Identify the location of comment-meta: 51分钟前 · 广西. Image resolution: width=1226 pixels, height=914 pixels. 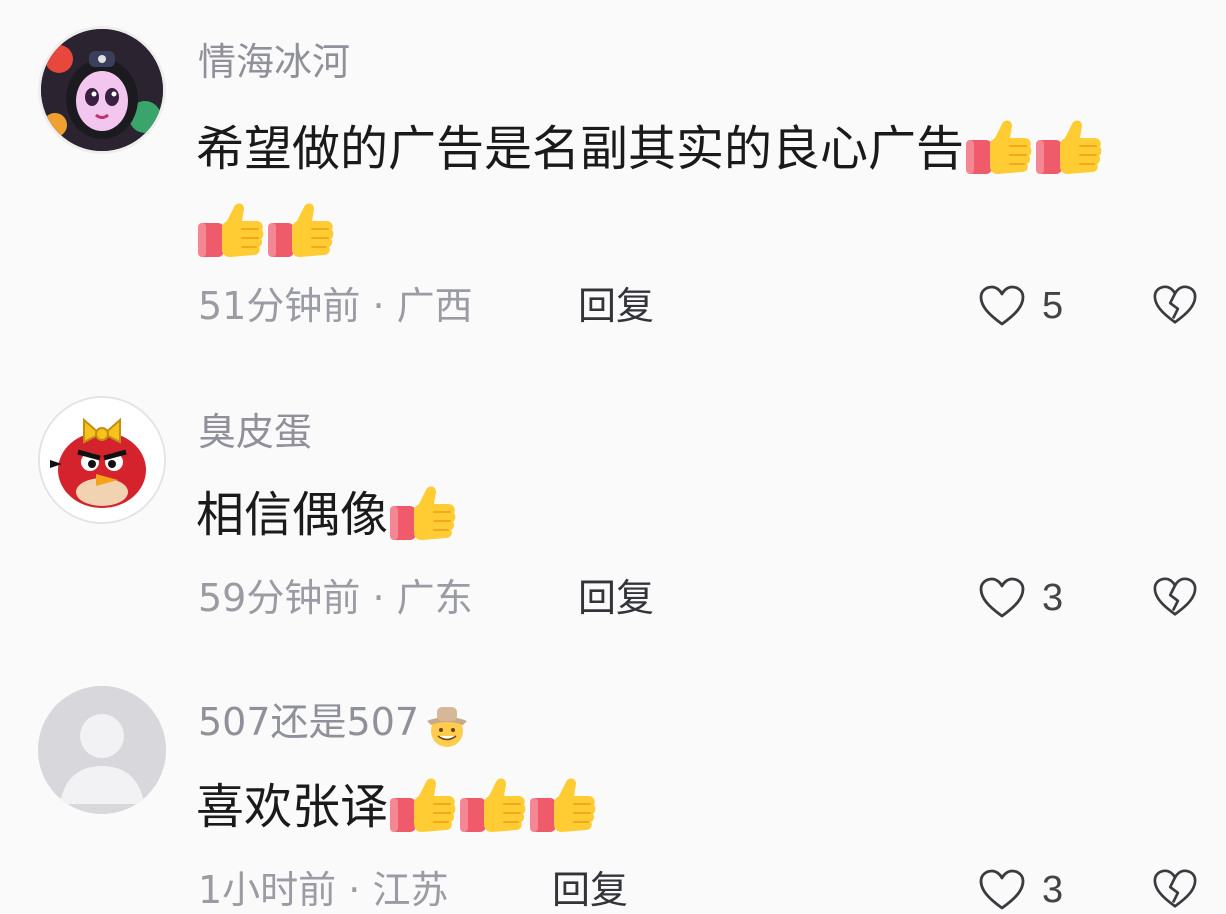
(335, 306).